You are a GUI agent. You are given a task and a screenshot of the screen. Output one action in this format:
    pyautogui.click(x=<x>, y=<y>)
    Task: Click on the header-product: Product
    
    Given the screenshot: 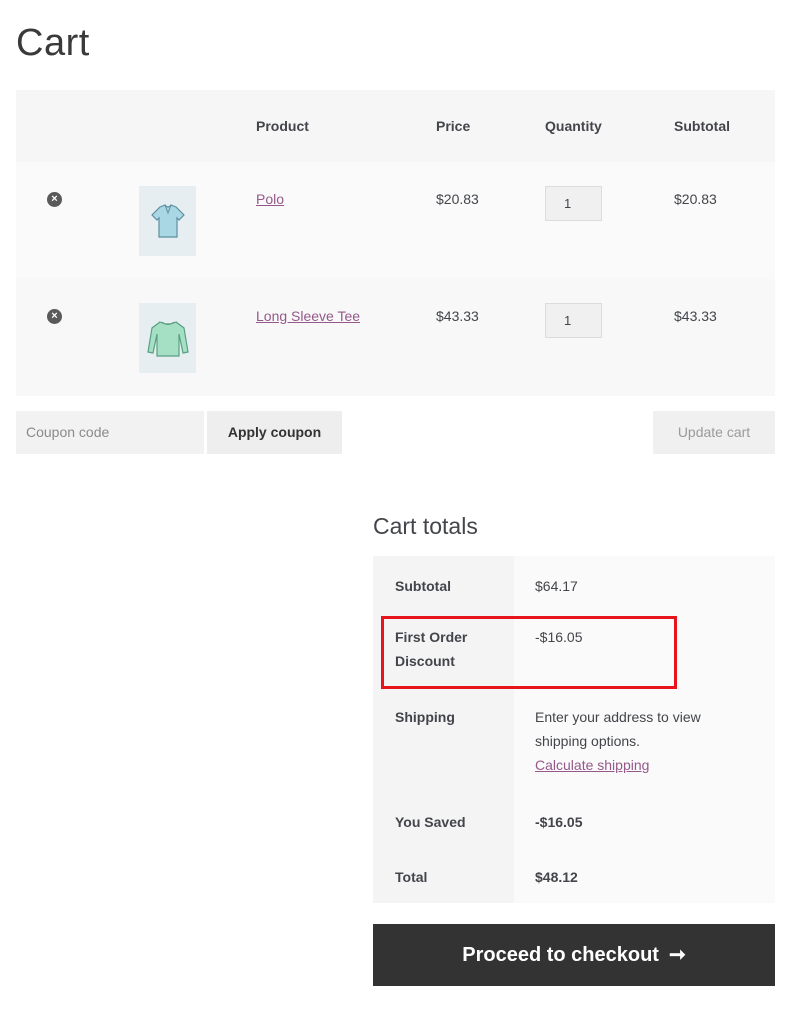 What is the action you would take?
    pyautogui.click(x=282, y=126)
    